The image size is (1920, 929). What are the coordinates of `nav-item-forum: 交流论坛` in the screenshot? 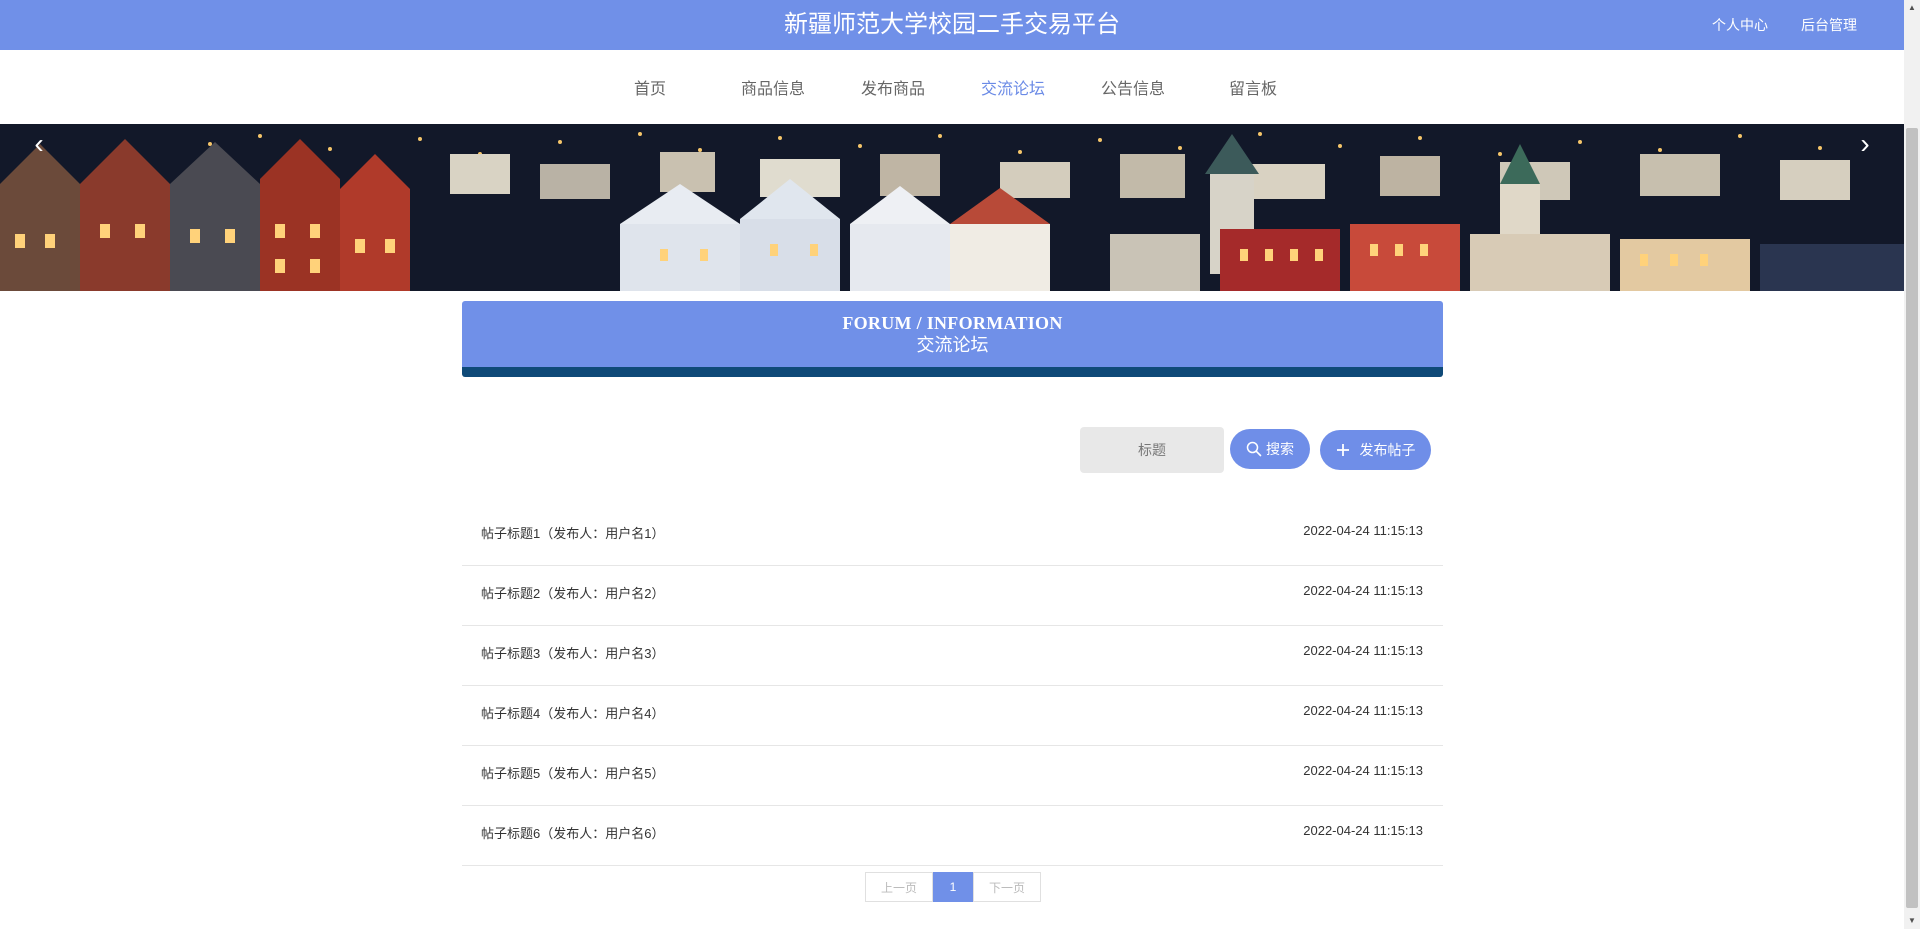 It's located at (1013, 87).